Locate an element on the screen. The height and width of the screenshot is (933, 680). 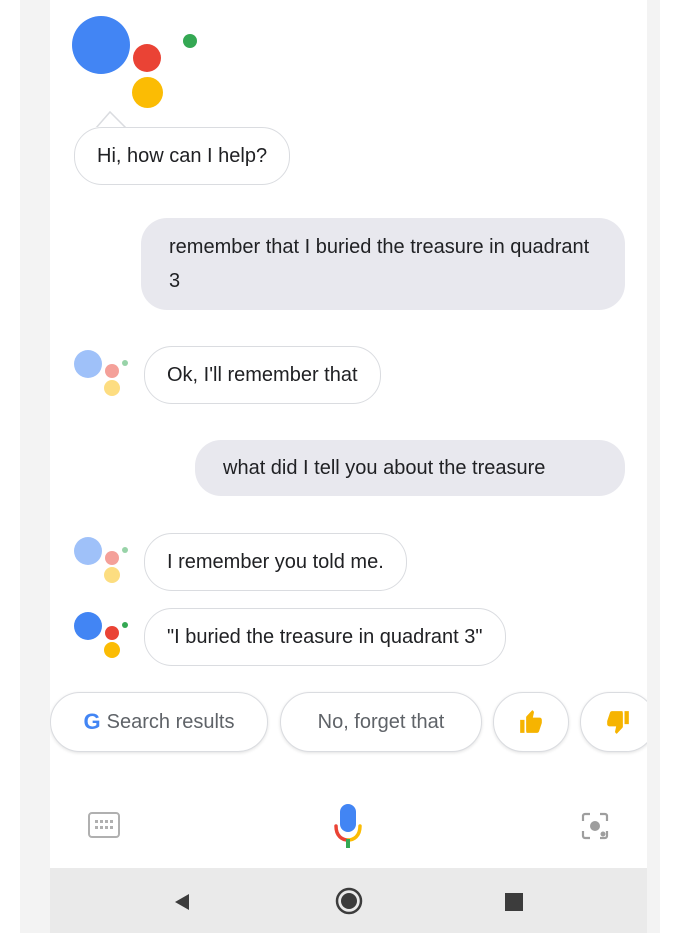
home-button is located at coordinates (349, 901).